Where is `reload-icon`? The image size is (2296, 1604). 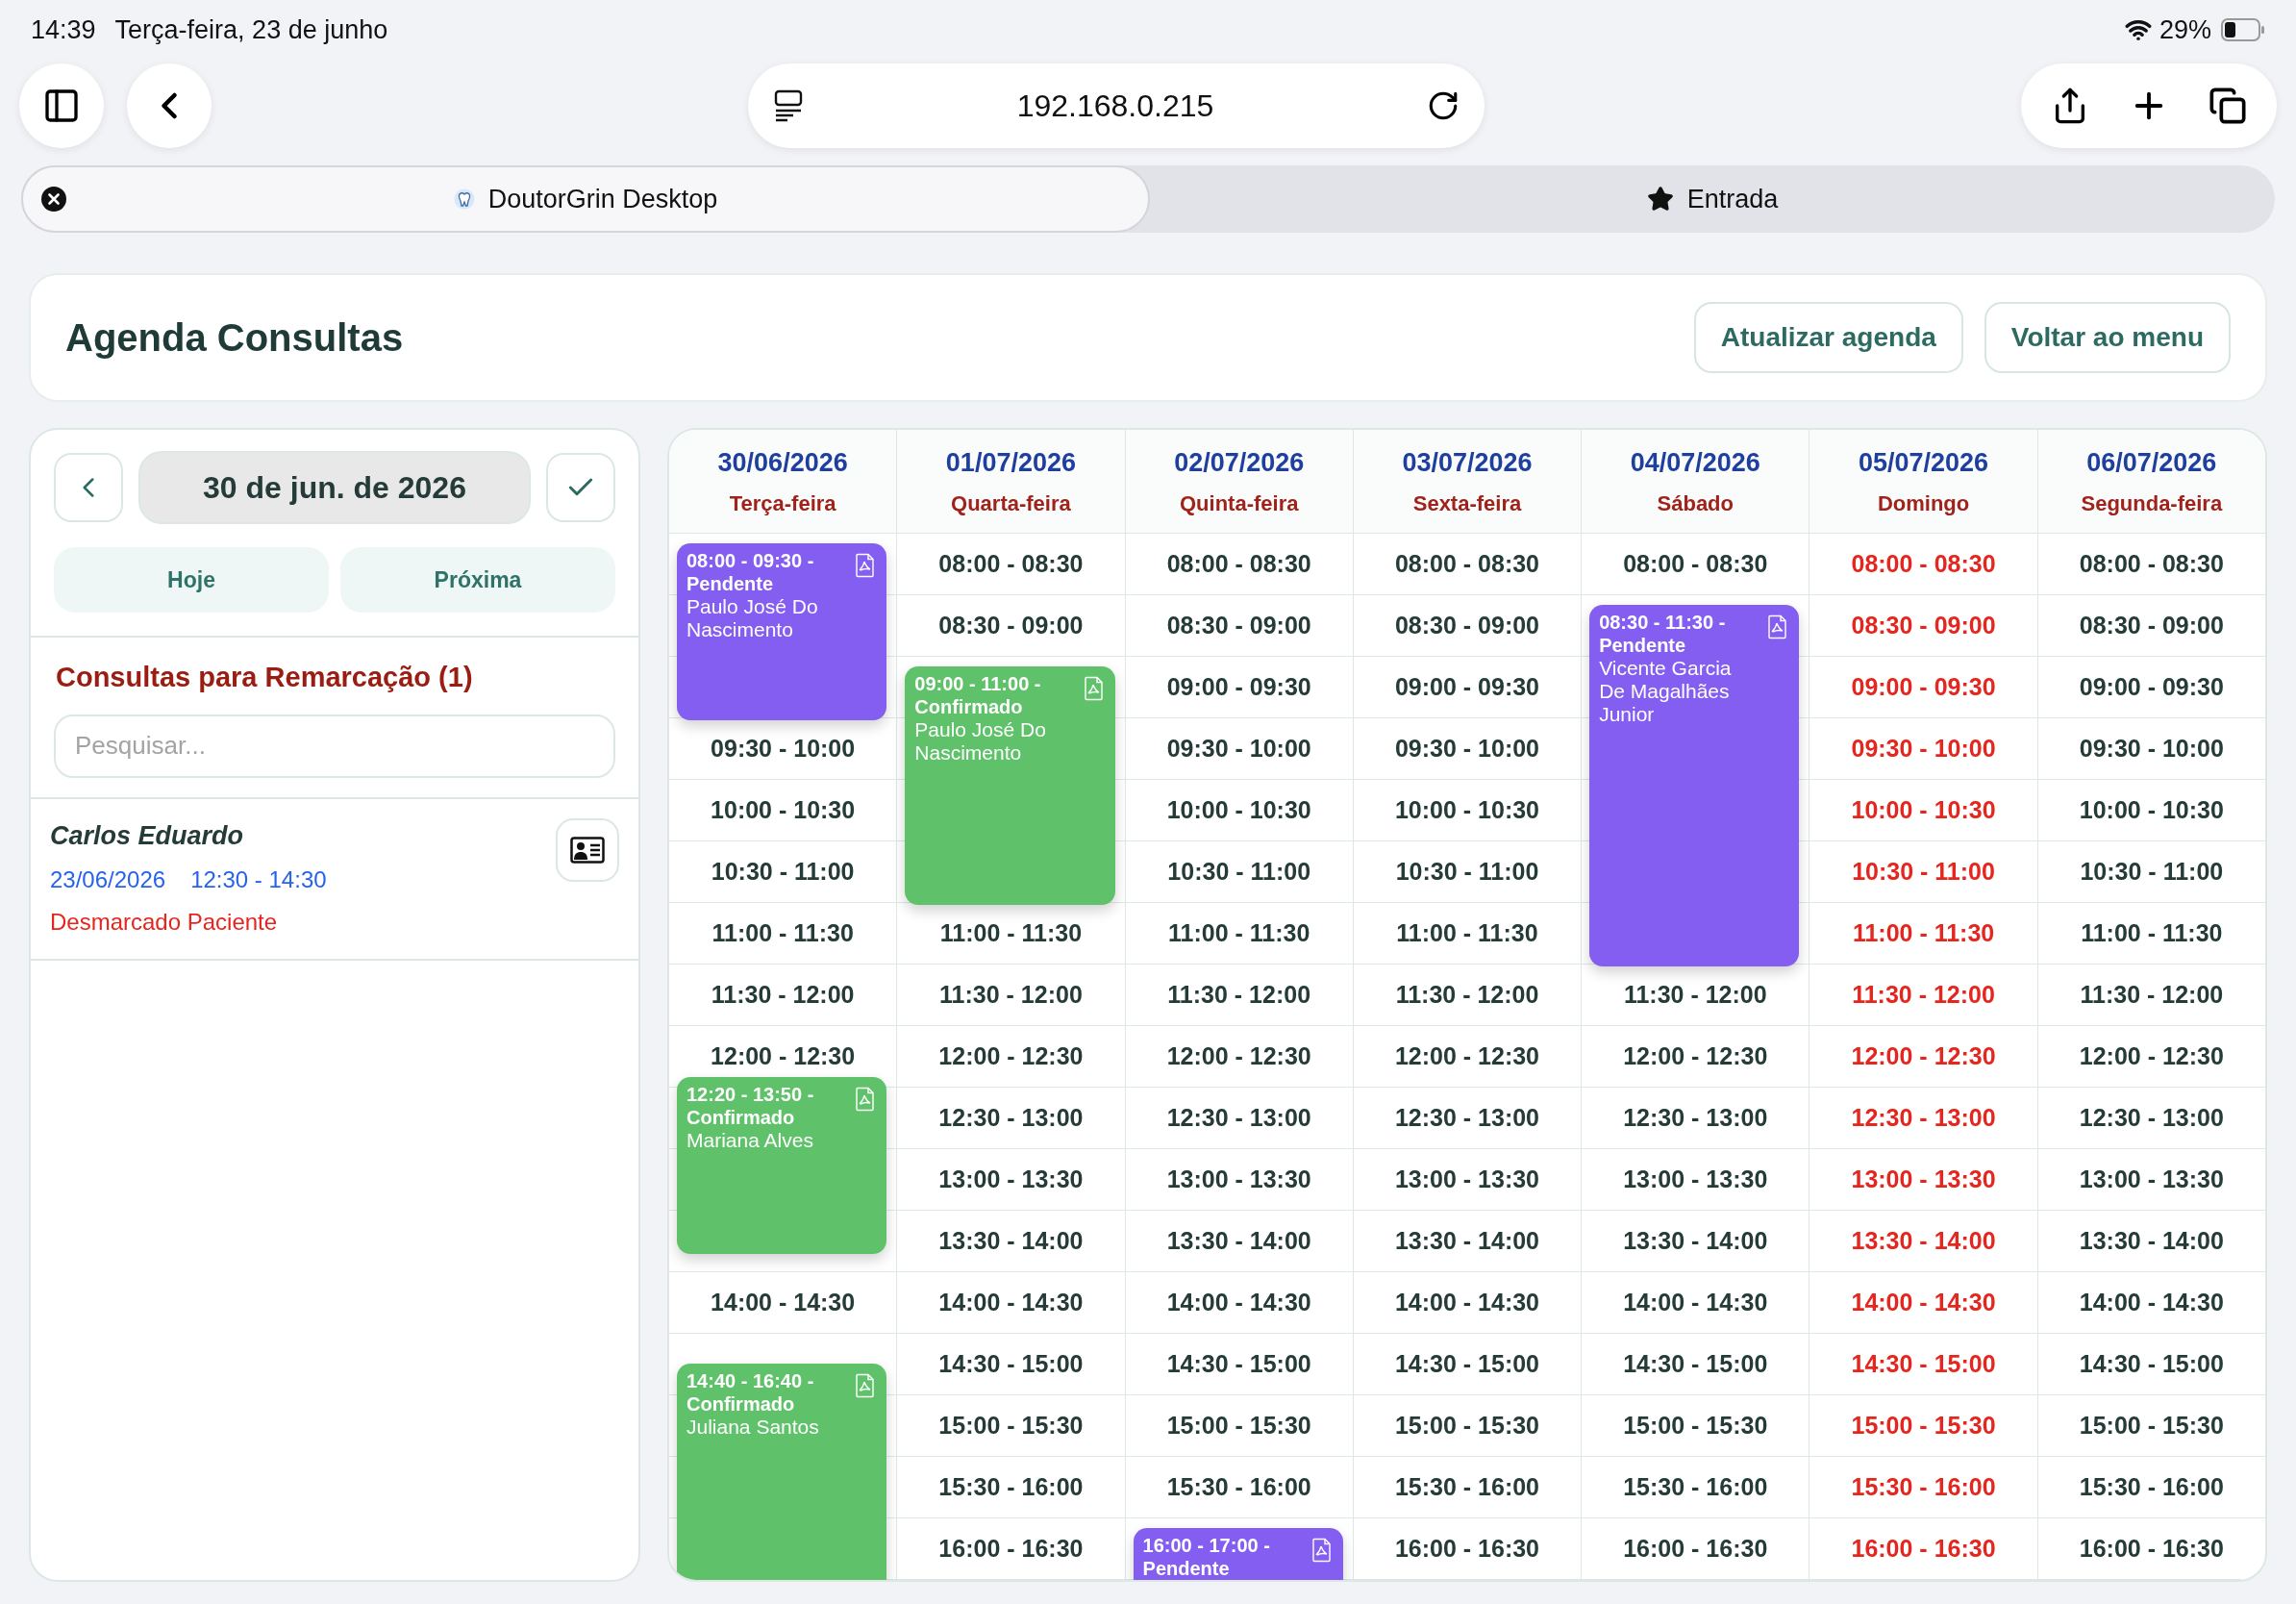
reload-icon is located at coordinates (1443, 105).